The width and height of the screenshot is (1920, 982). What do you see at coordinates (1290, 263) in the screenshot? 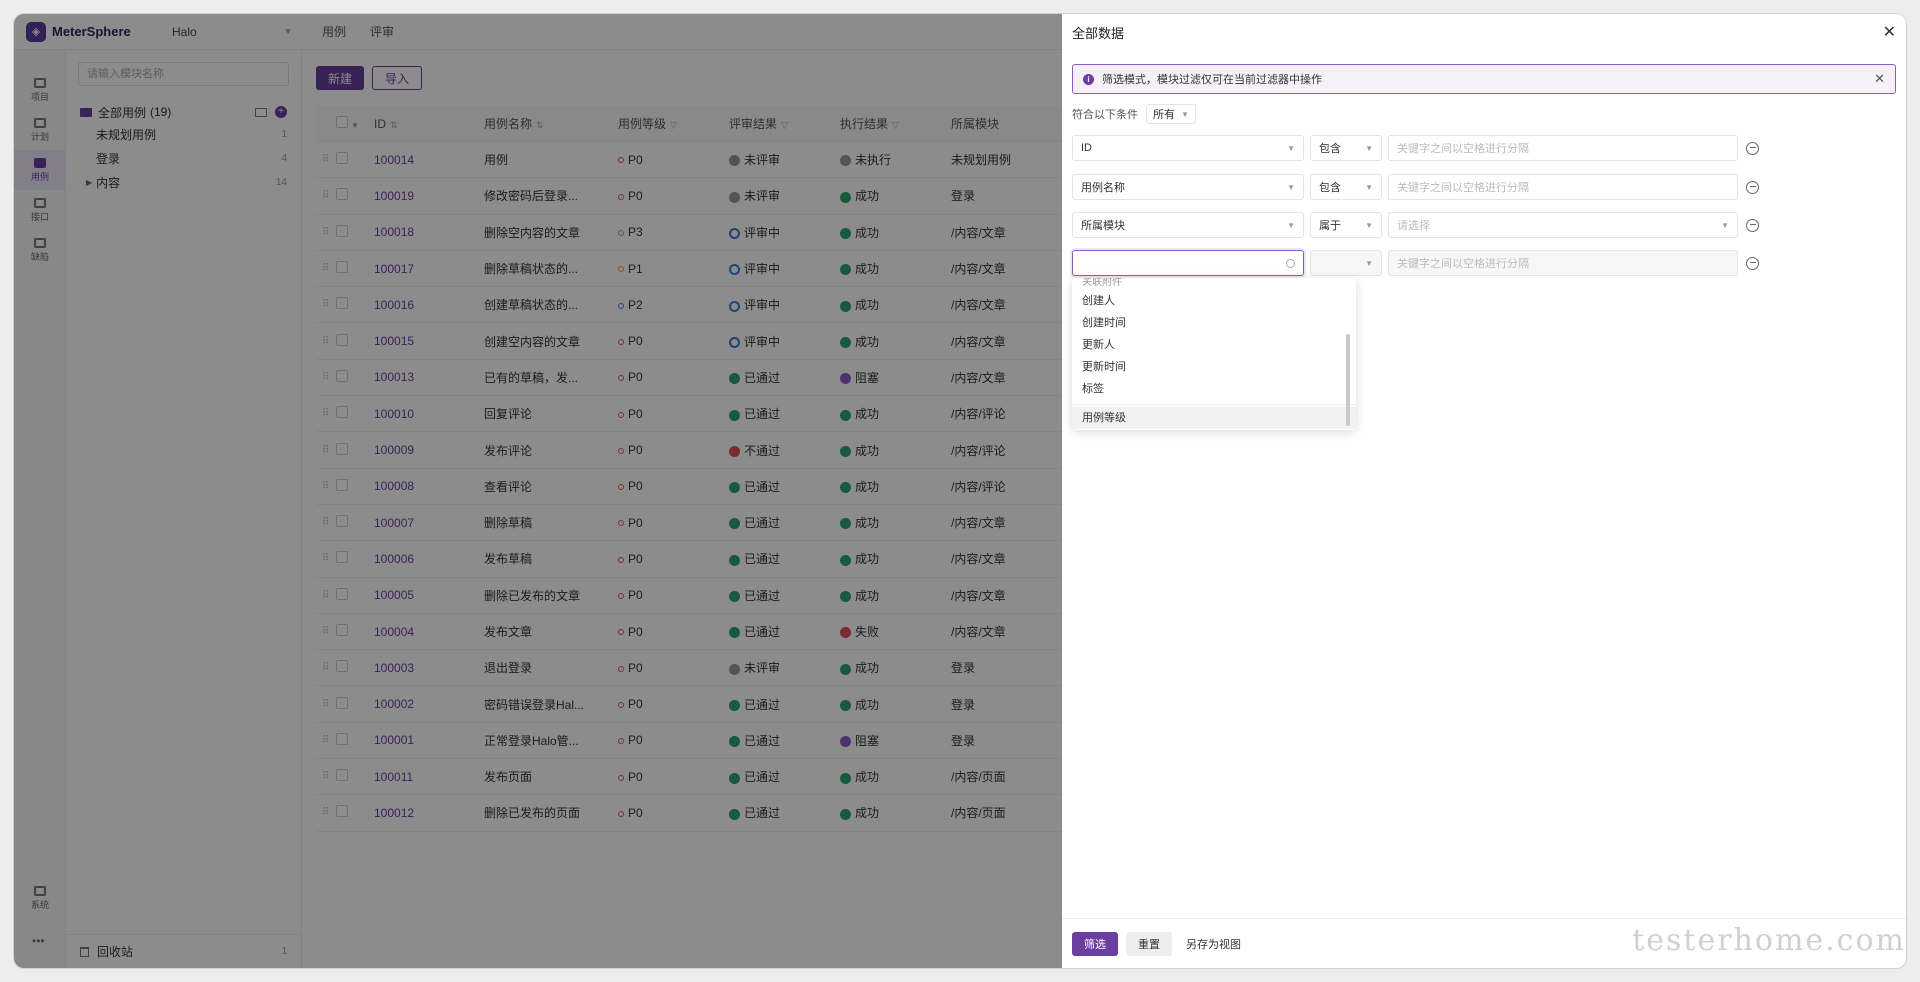
I see `search-icon` at bounding box center [1290, 263].